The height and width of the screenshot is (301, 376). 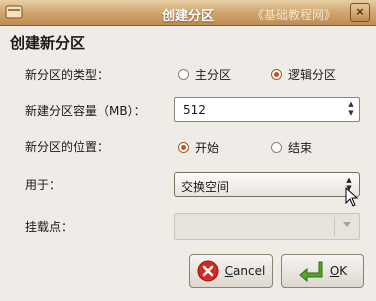 I want to click on radio-position-beginning: 开始, so click(x=198, y=147).